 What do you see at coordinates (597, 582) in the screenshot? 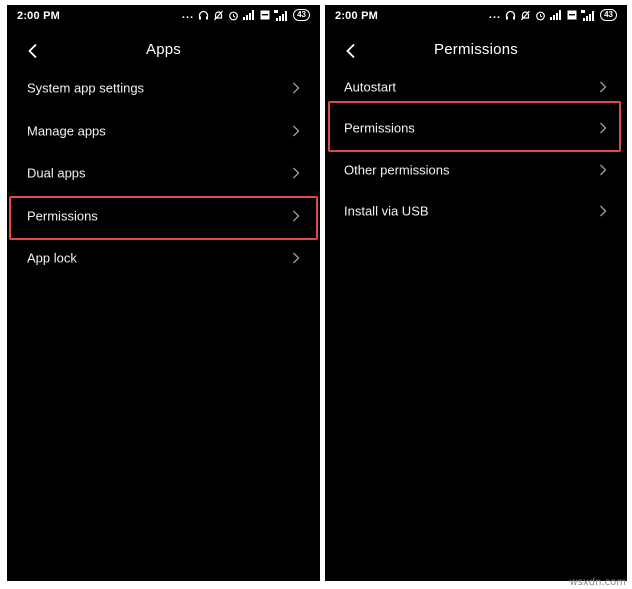
I see `watermark: wsxdn.com` at bounding box center [597, 582].